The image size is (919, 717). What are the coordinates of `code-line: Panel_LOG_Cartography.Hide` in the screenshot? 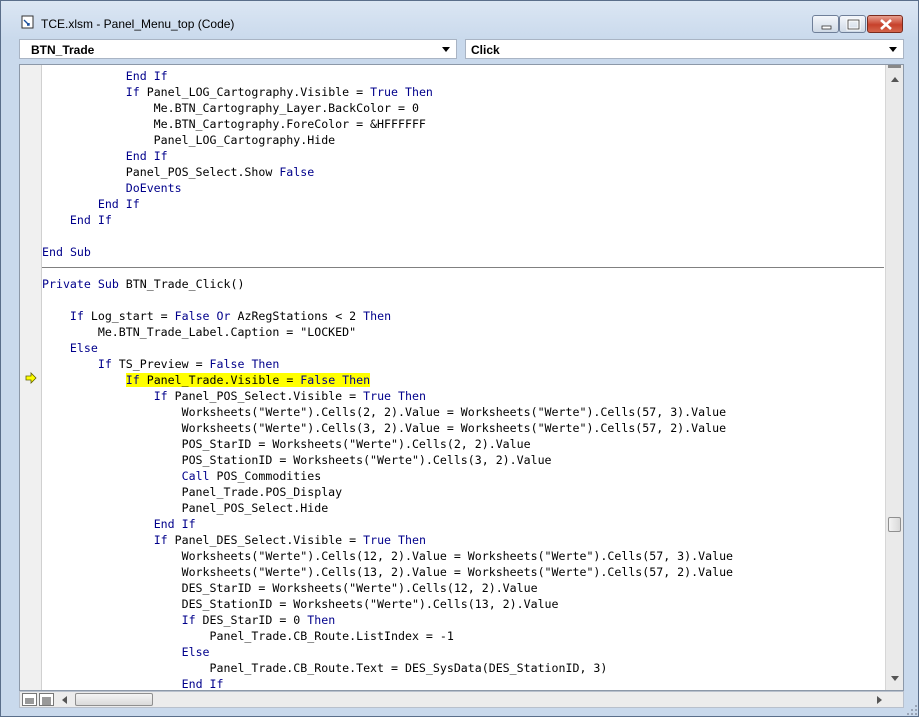 It's located at (189, 140).